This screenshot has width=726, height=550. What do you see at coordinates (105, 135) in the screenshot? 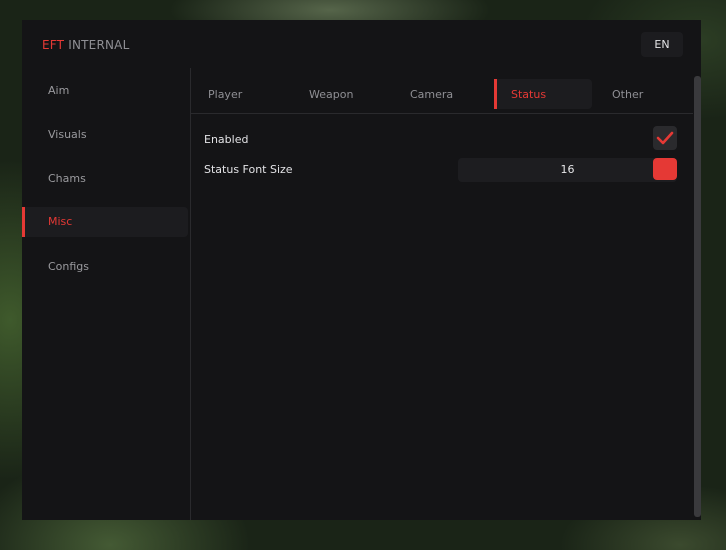
I see `sidebar-item-visuals: Visuals` at bounding box center [105, 135].